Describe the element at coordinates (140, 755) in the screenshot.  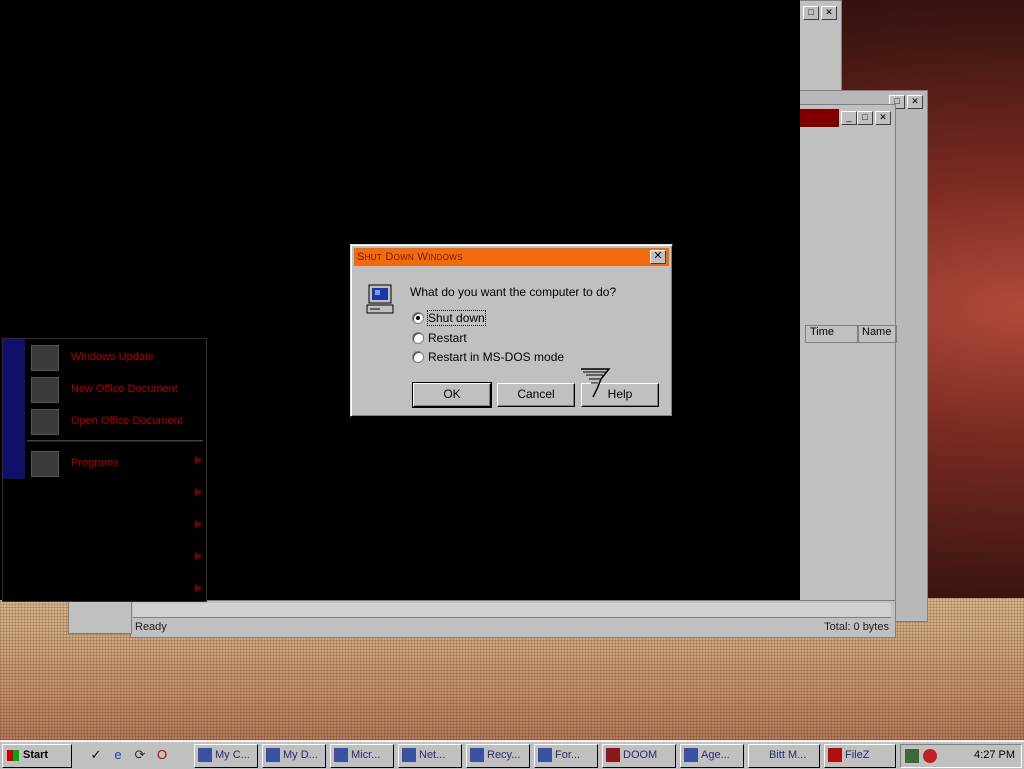
I see `channels-icon: ⟳` at that location.